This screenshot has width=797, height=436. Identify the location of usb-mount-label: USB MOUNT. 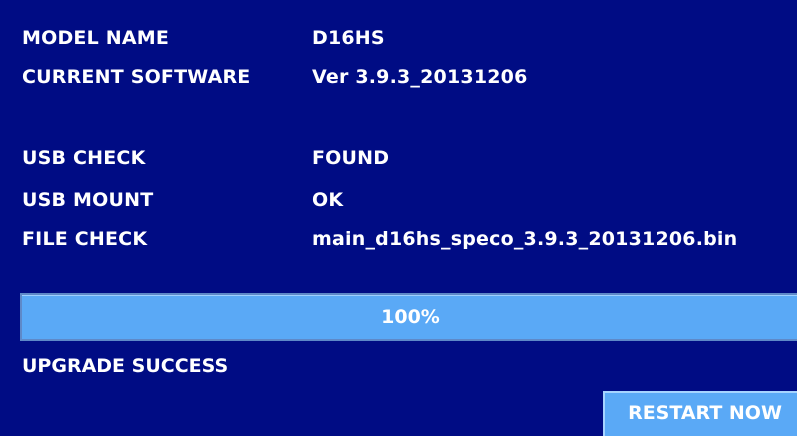
(88, 200).